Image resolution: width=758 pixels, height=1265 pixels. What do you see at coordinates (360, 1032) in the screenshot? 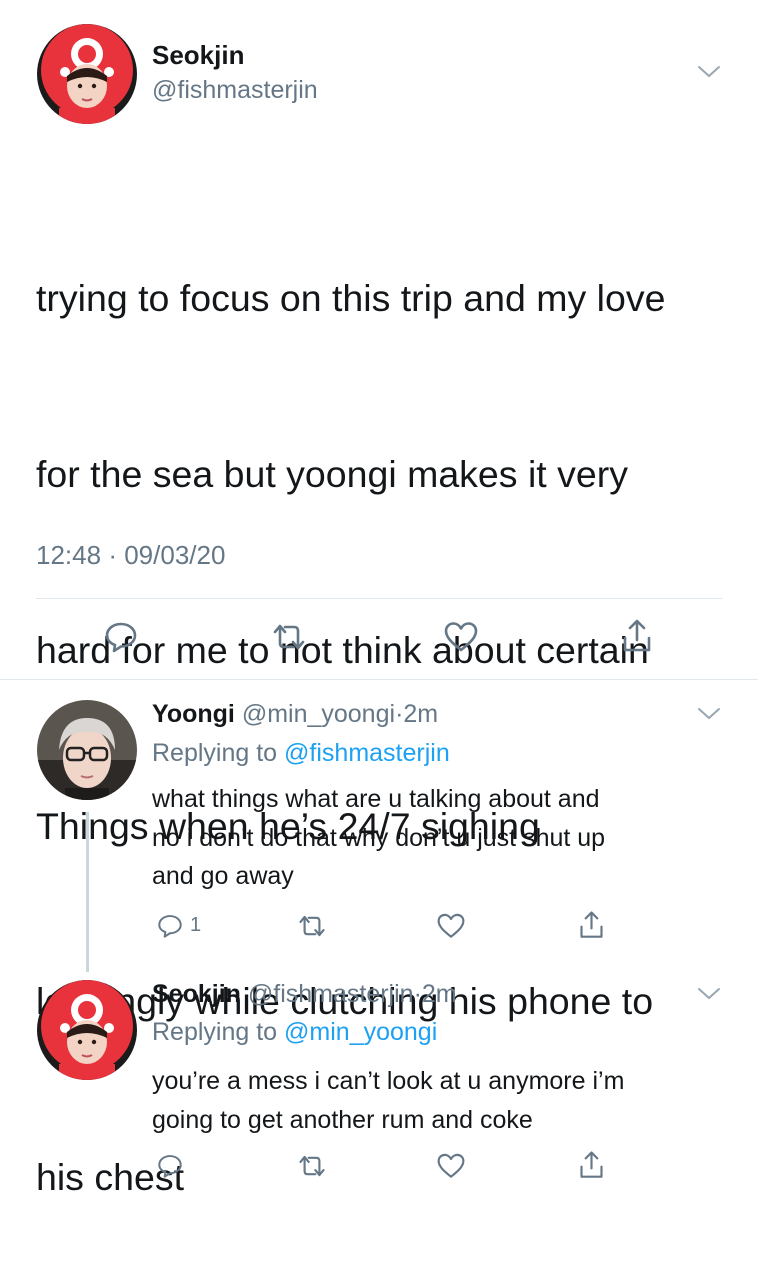
I see `replying-to-link: @min_yoongi` at bounding box center [360, 1032].